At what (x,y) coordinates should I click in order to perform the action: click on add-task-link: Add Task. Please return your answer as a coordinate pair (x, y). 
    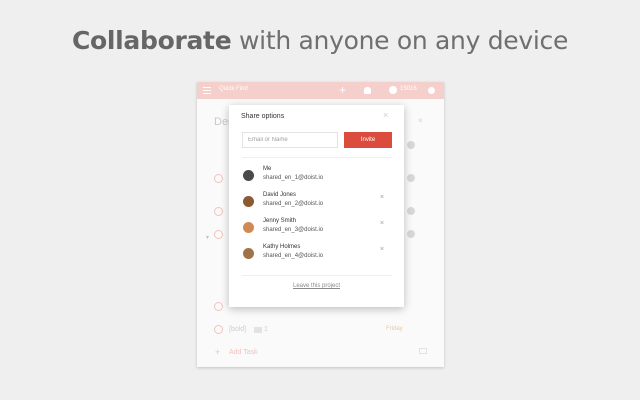
    Looking at the image, I should click on (243, 352).